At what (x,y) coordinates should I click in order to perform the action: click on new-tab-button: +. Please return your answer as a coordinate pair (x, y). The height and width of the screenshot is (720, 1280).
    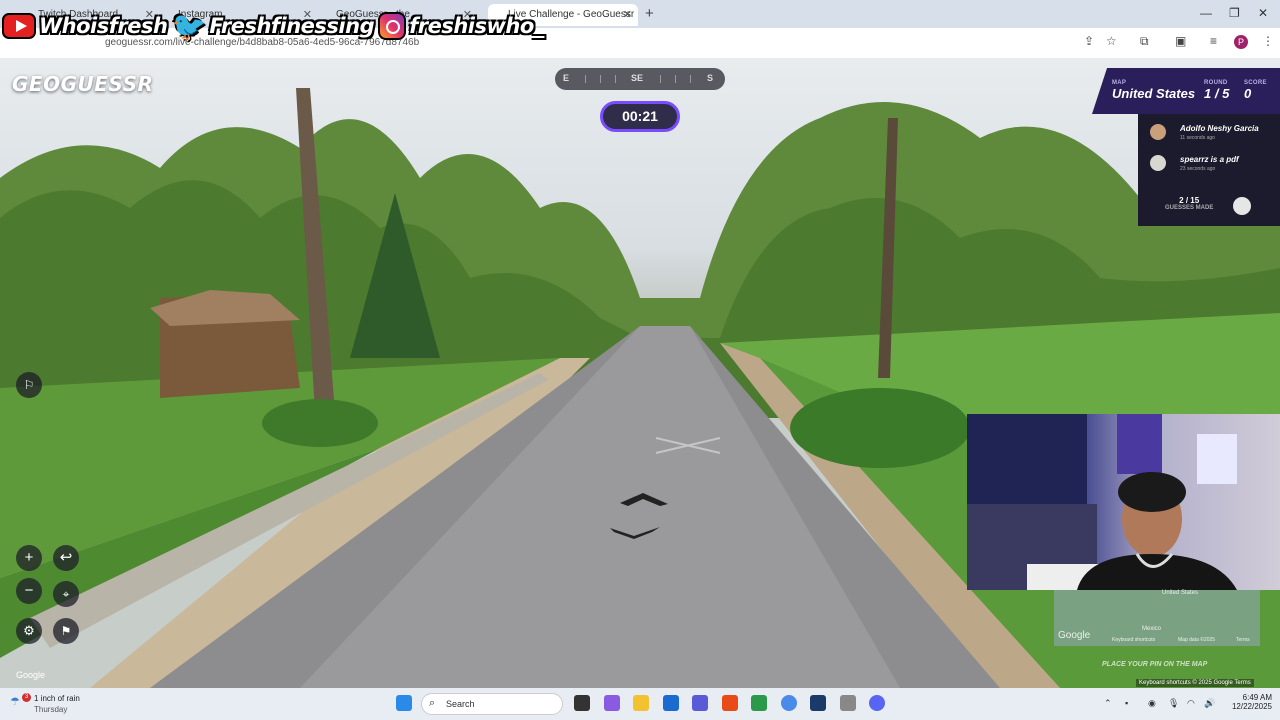
    Looking at the image, I should click on (649, 13).